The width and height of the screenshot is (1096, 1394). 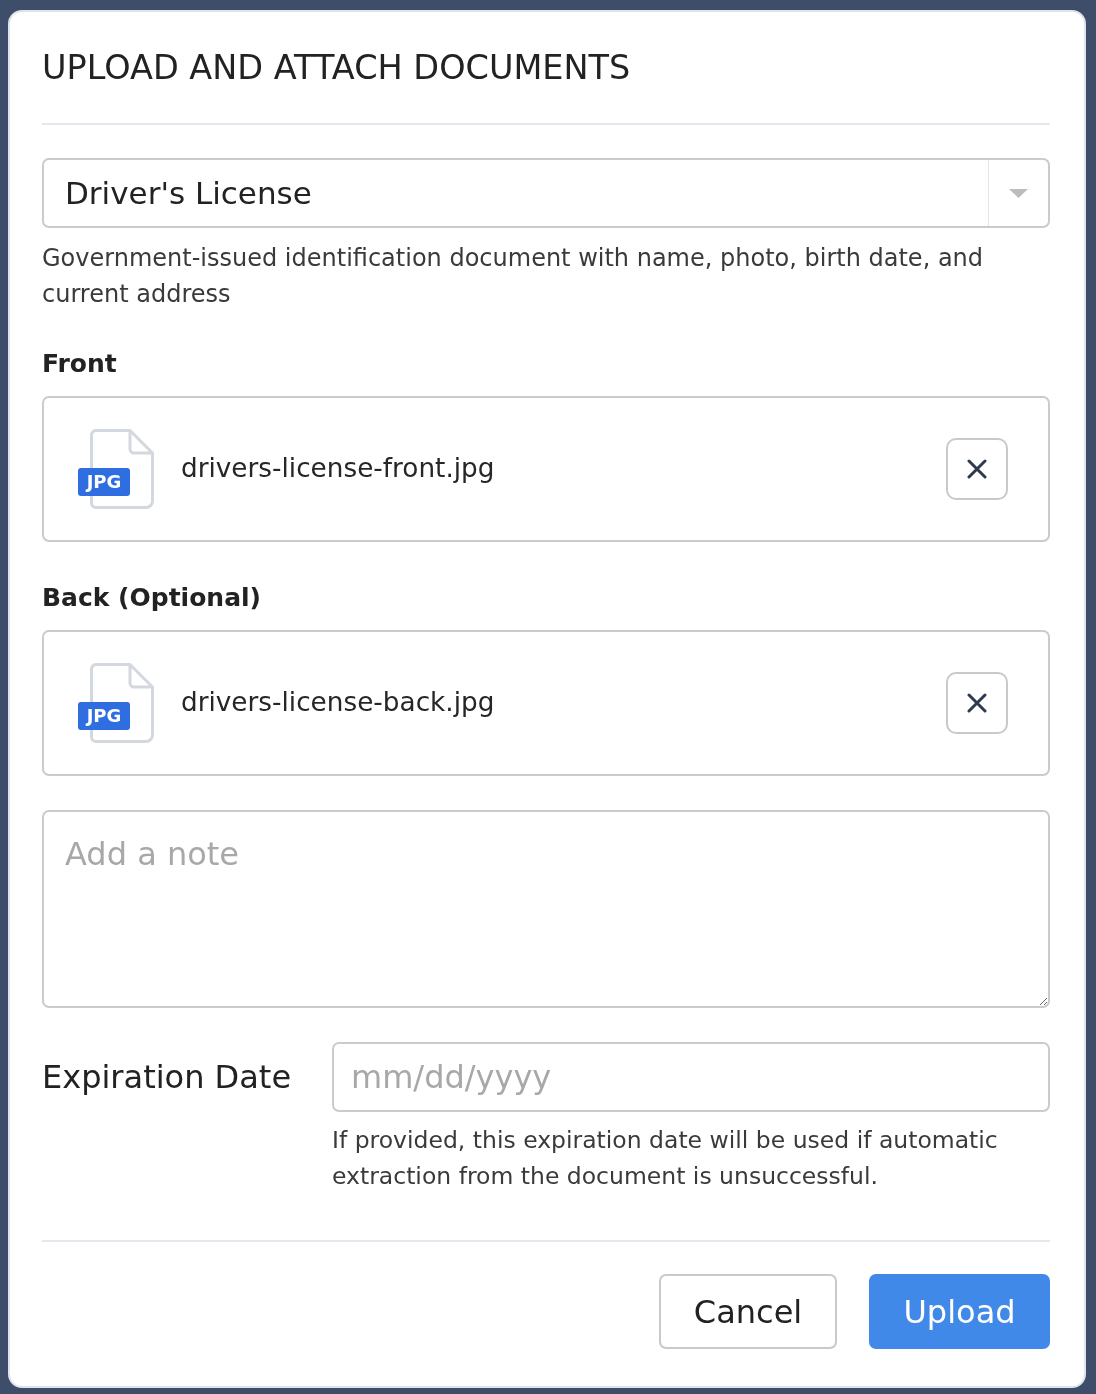 What do you see at coordinates (338, 469) in the screenshot?
I see `file-name: drivers-license-front.jpg` at bounding box center [338, 469].